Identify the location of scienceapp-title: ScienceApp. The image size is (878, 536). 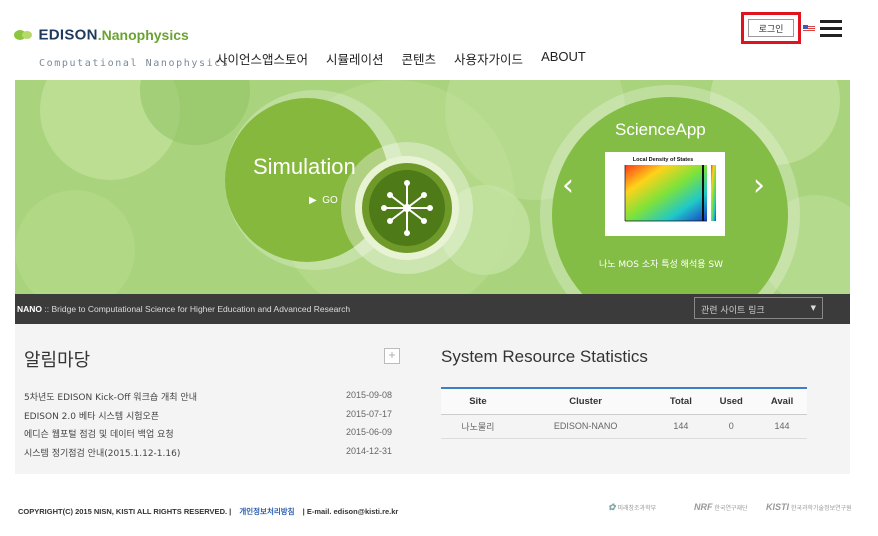
(660, 130).